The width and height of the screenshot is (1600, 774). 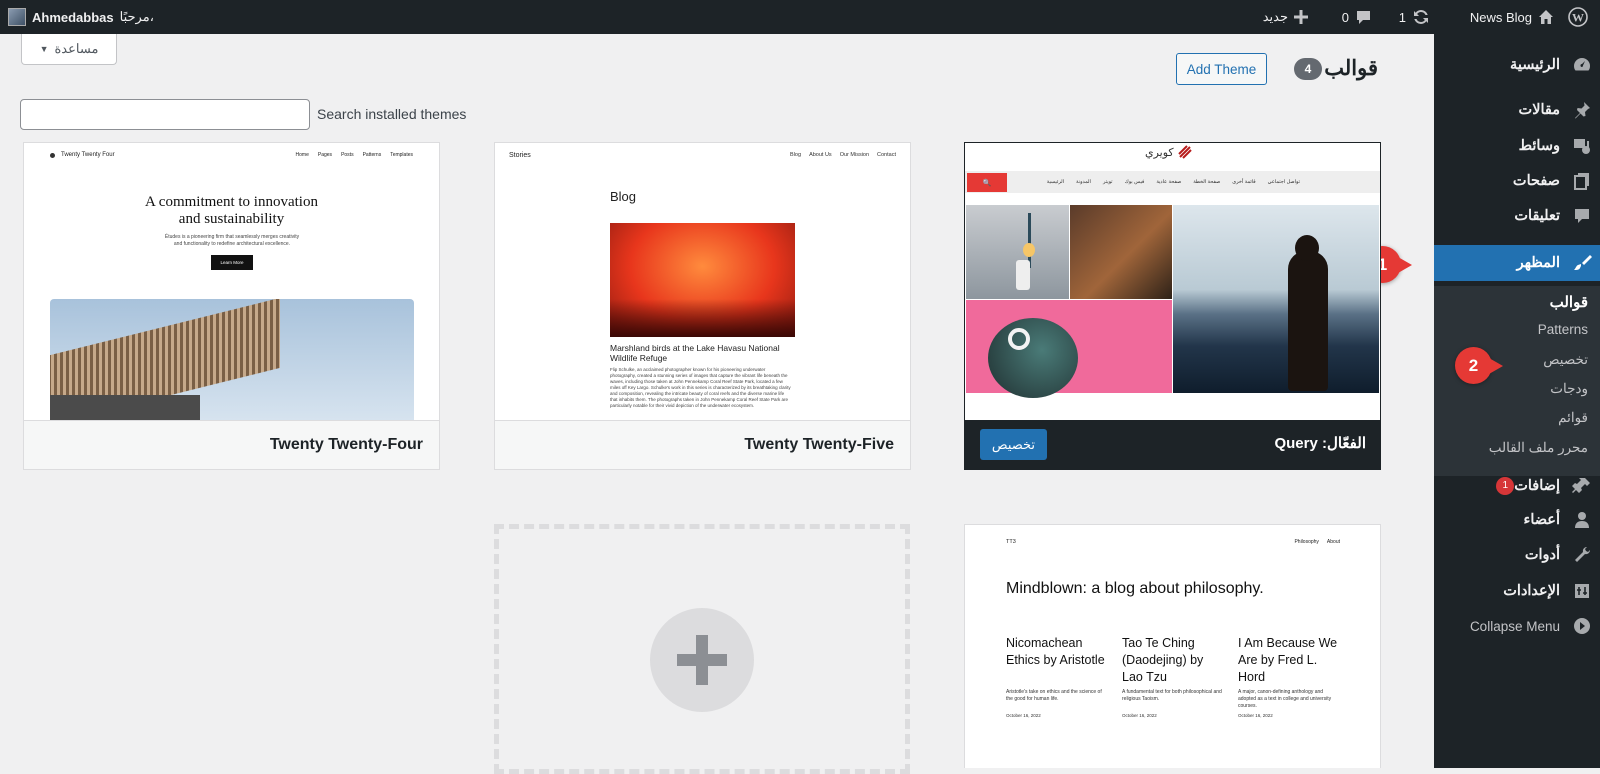 I want to click on menu-label: وسائط, so click(x=1539, y=146).